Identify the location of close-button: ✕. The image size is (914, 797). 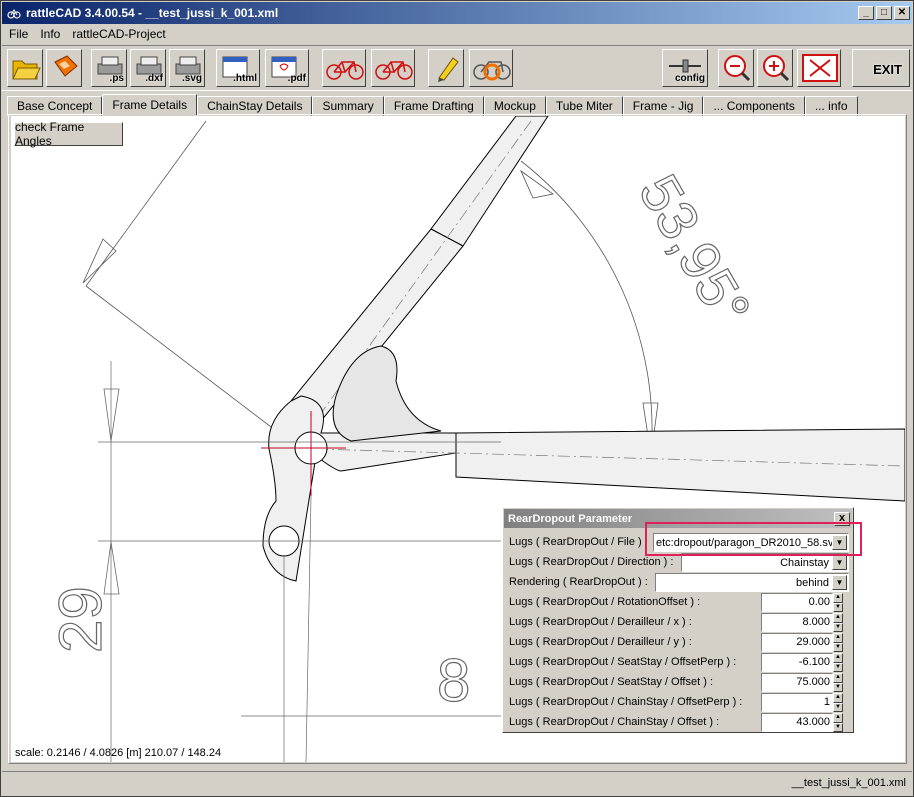
(902, 13).